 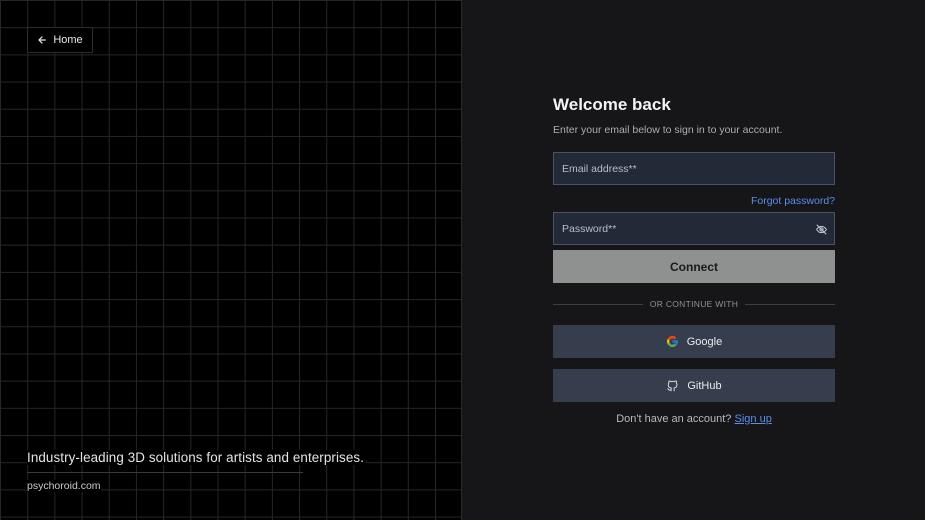 I want to click on github-label: GitHub, so click(x=704, y=385).